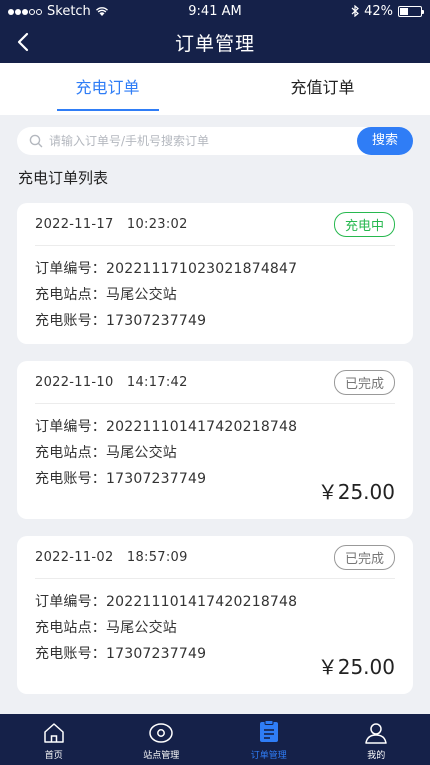 The image size is (430, 765). Describe the element at coordinates (215, 11) in the screenshot. I see `status-bar: Sketch 9:41 AM 42%` at that location.